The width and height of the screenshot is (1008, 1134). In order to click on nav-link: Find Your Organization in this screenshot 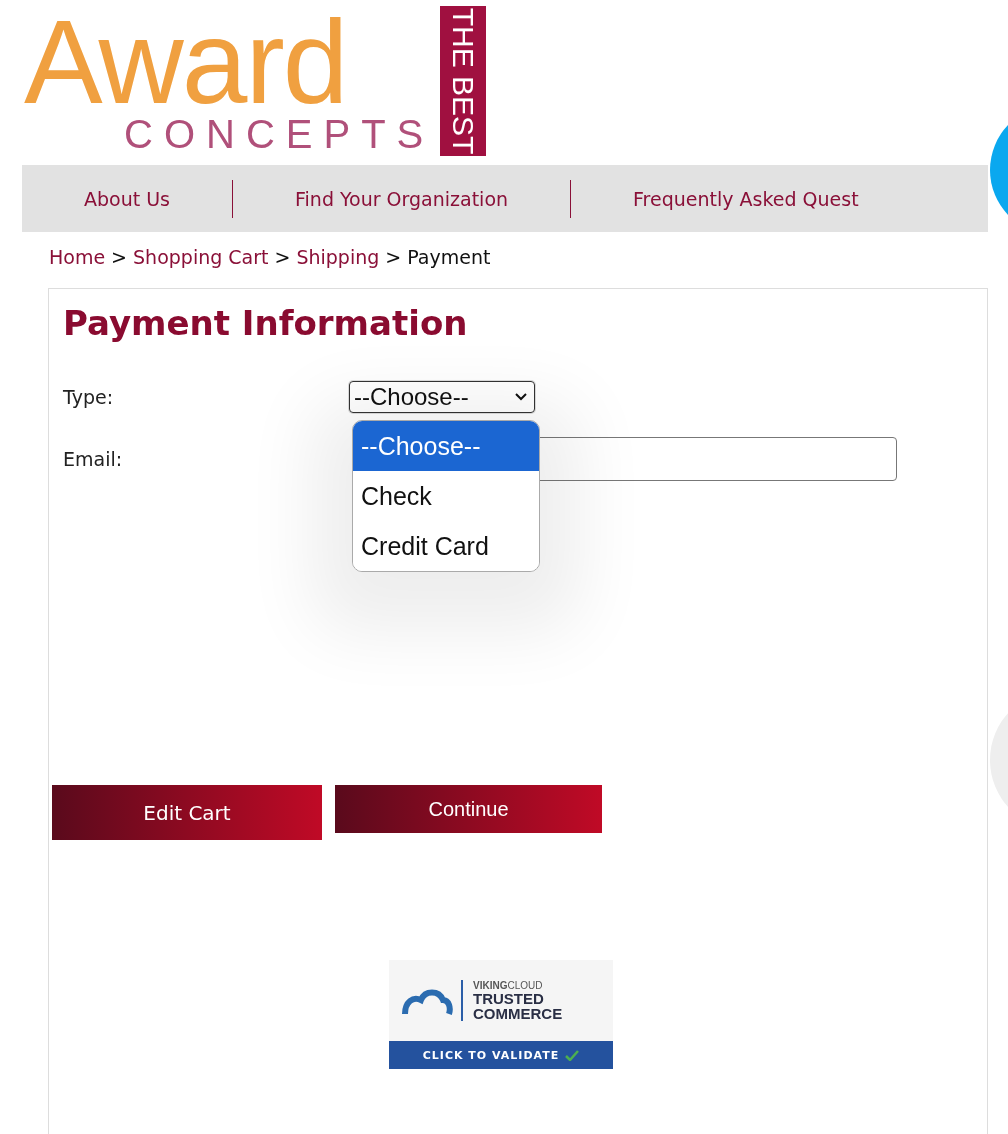, I will do `click(402, 198)`.